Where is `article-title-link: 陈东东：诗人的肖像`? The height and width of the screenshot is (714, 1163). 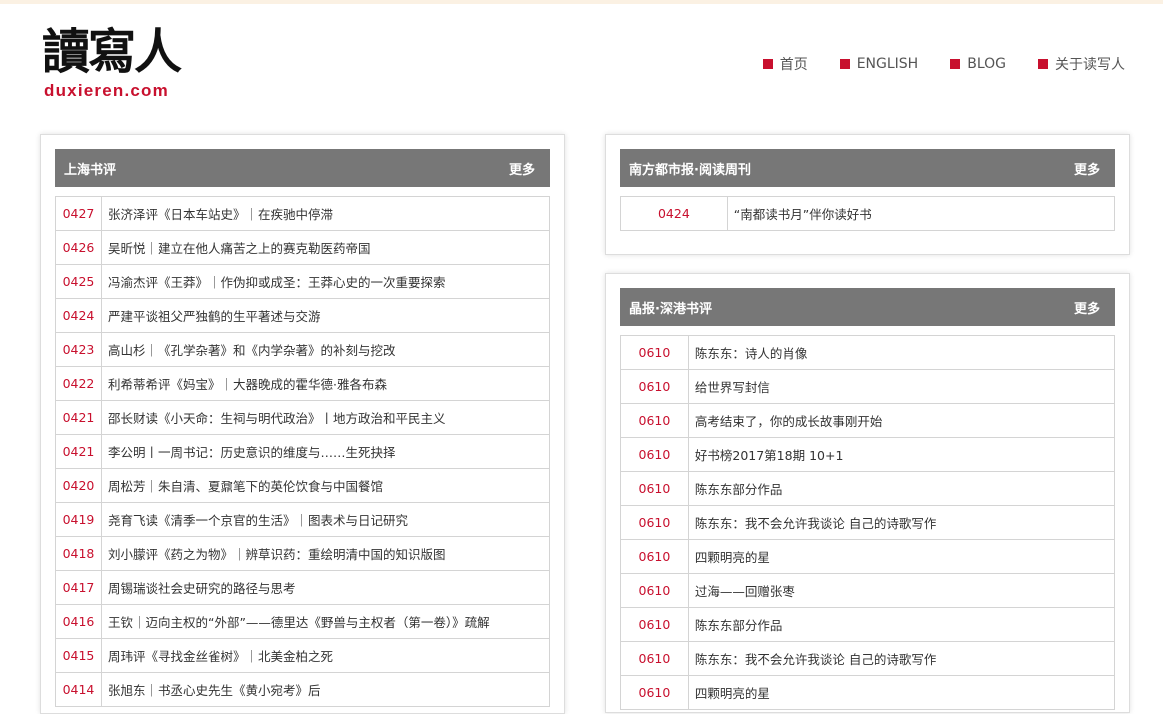
article-title-link: 陈东东：诗人的肖像 is located at coordinates (901, 352).